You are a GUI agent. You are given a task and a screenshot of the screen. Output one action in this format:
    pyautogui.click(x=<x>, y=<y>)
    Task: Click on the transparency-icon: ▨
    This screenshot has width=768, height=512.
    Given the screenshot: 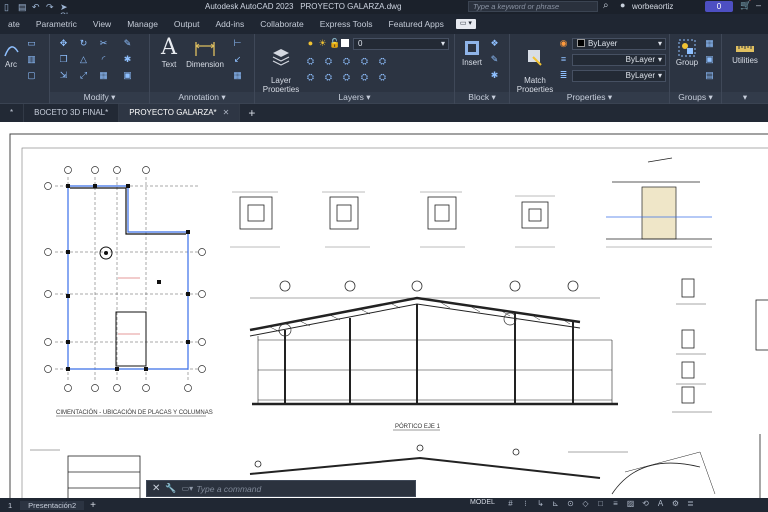 What is the action you would take?
    pyautogui.click(x=630, y=504)
    